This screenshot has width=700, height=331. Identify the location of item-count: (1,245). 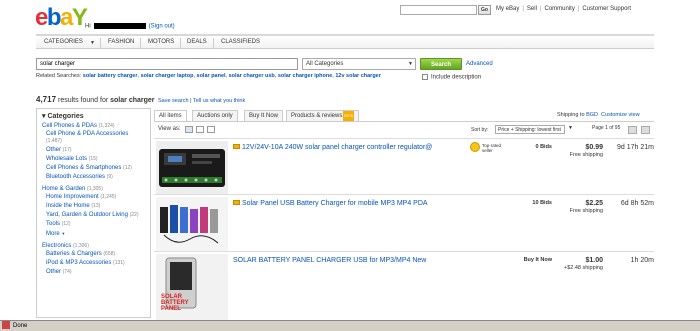
(108, 197).